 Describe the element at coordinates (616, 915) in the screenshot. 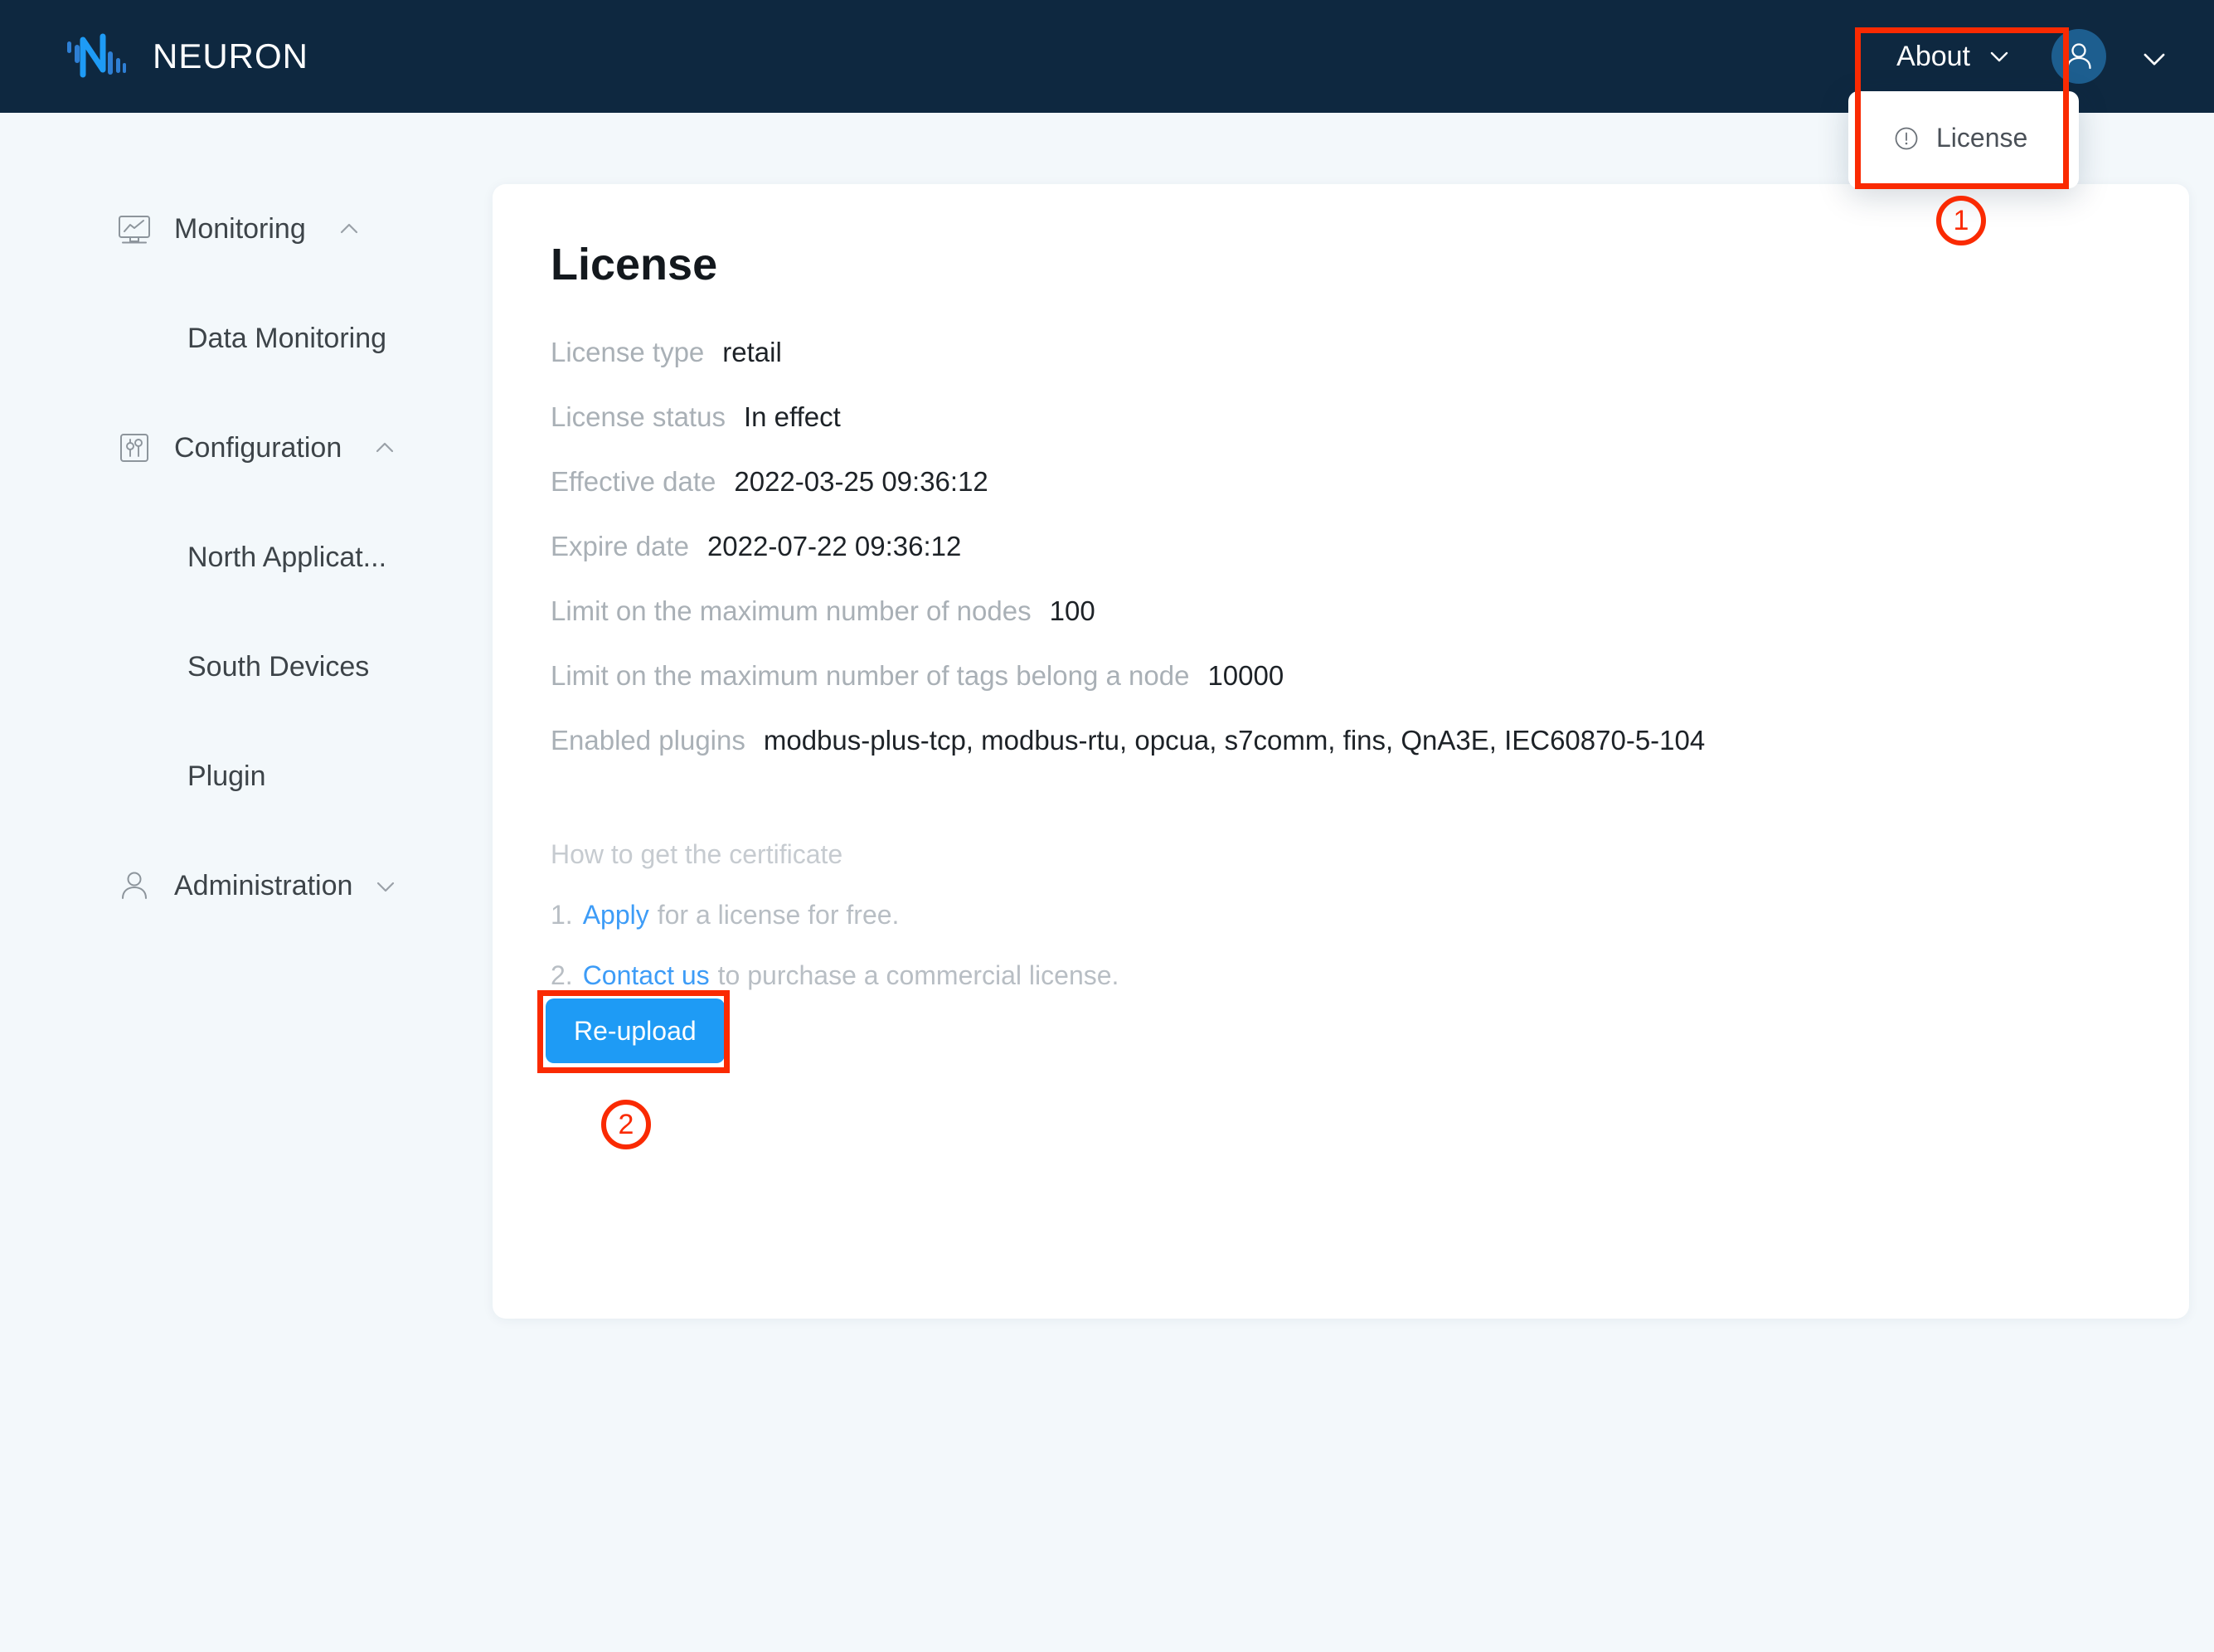

I see `apply-link: Apply` at that location.